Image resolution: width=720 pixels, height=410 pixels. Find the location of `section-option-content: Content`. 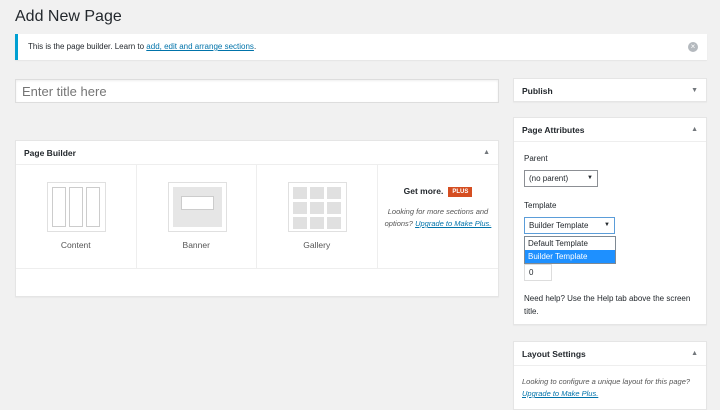

section-option-content: Content is located at coordinates (76, 216).